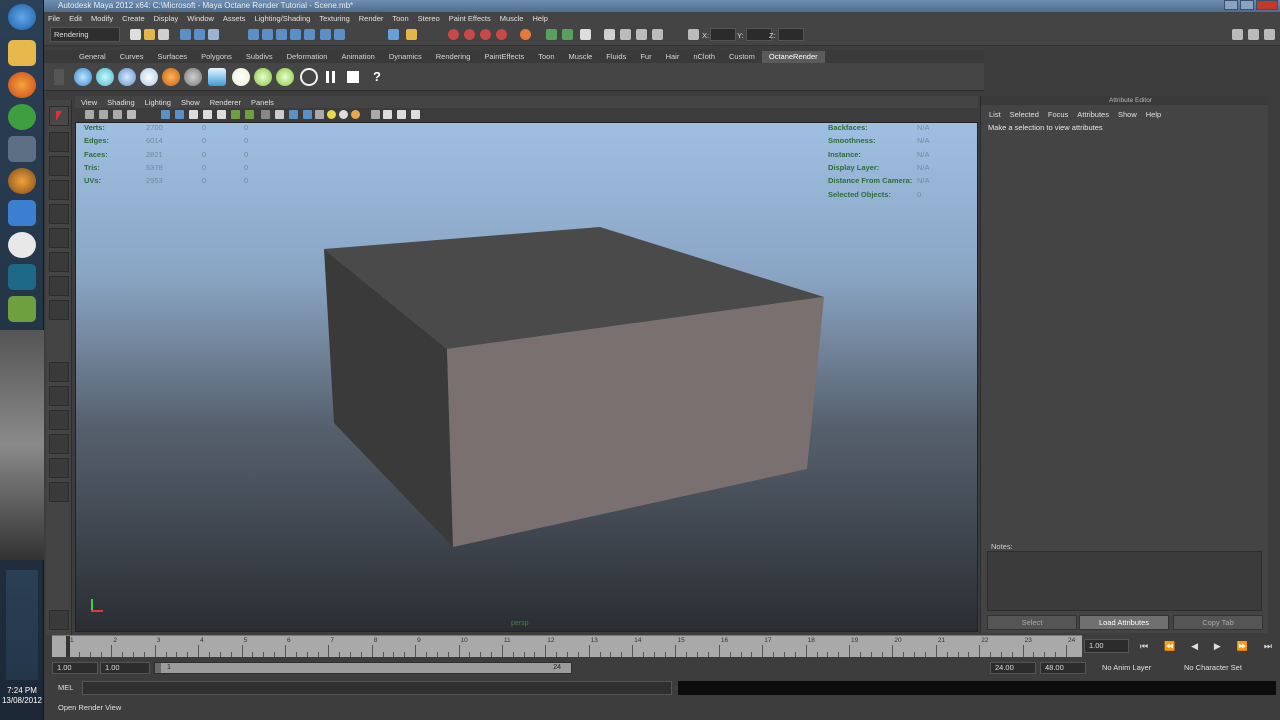 This screenshot has height=720, width=1280. I want to click on render-settings-icon, so click(485, 34).